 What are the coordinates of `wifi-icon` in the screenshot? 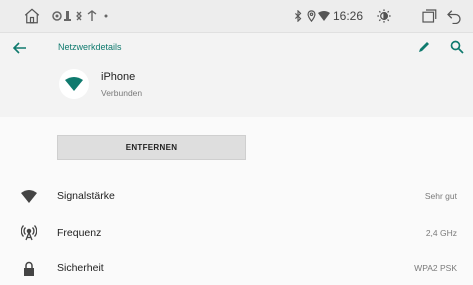 It's located at (324, 16).